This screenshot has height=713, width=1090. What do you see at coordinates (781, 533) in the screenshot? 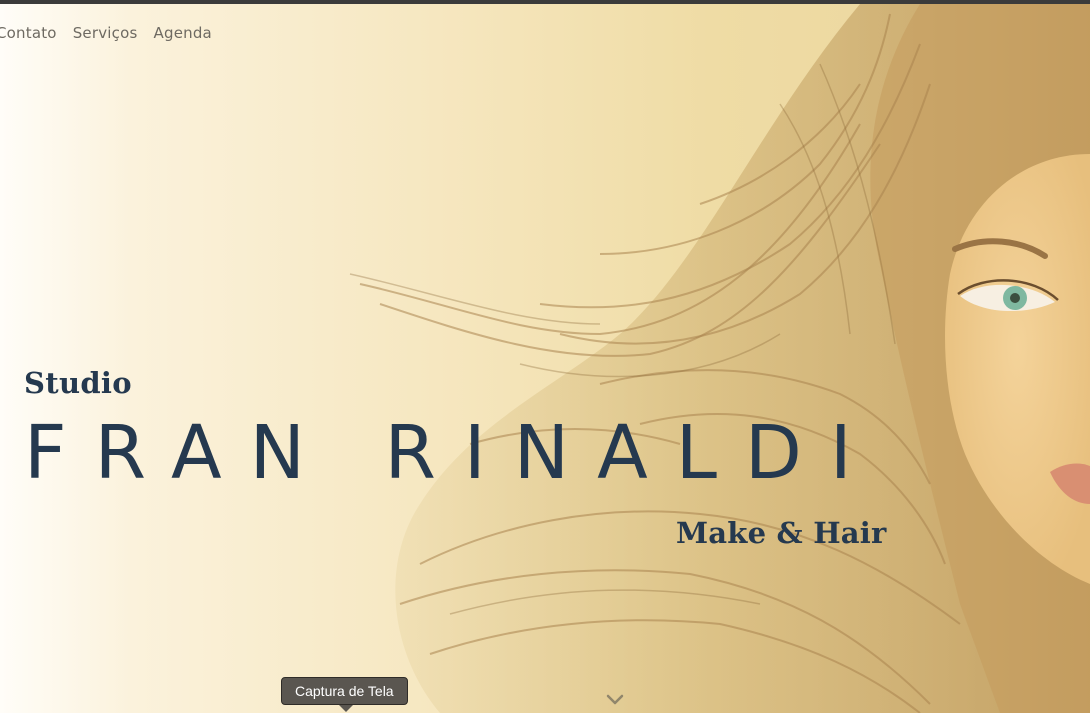
I see `hero-subtitle: Make & Hair` at bounding box center [781, 533].